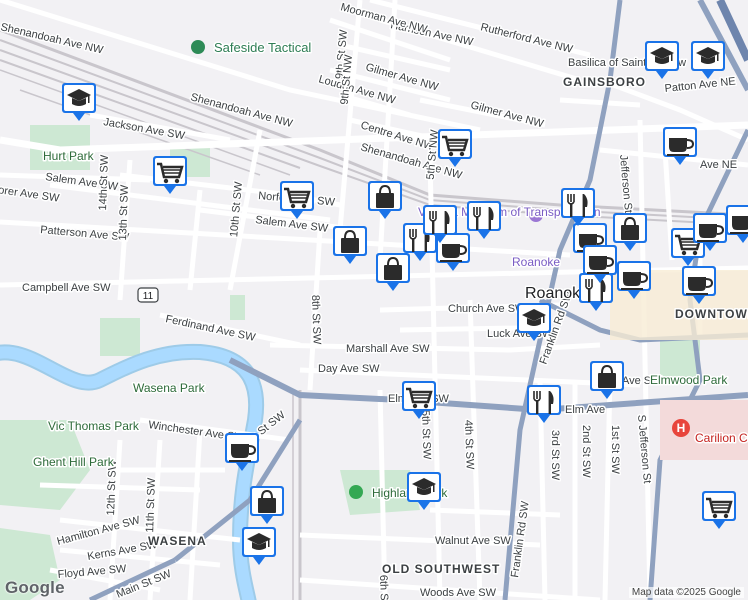  I want to click on park-label: Elmwood Park, so click(689, 380).